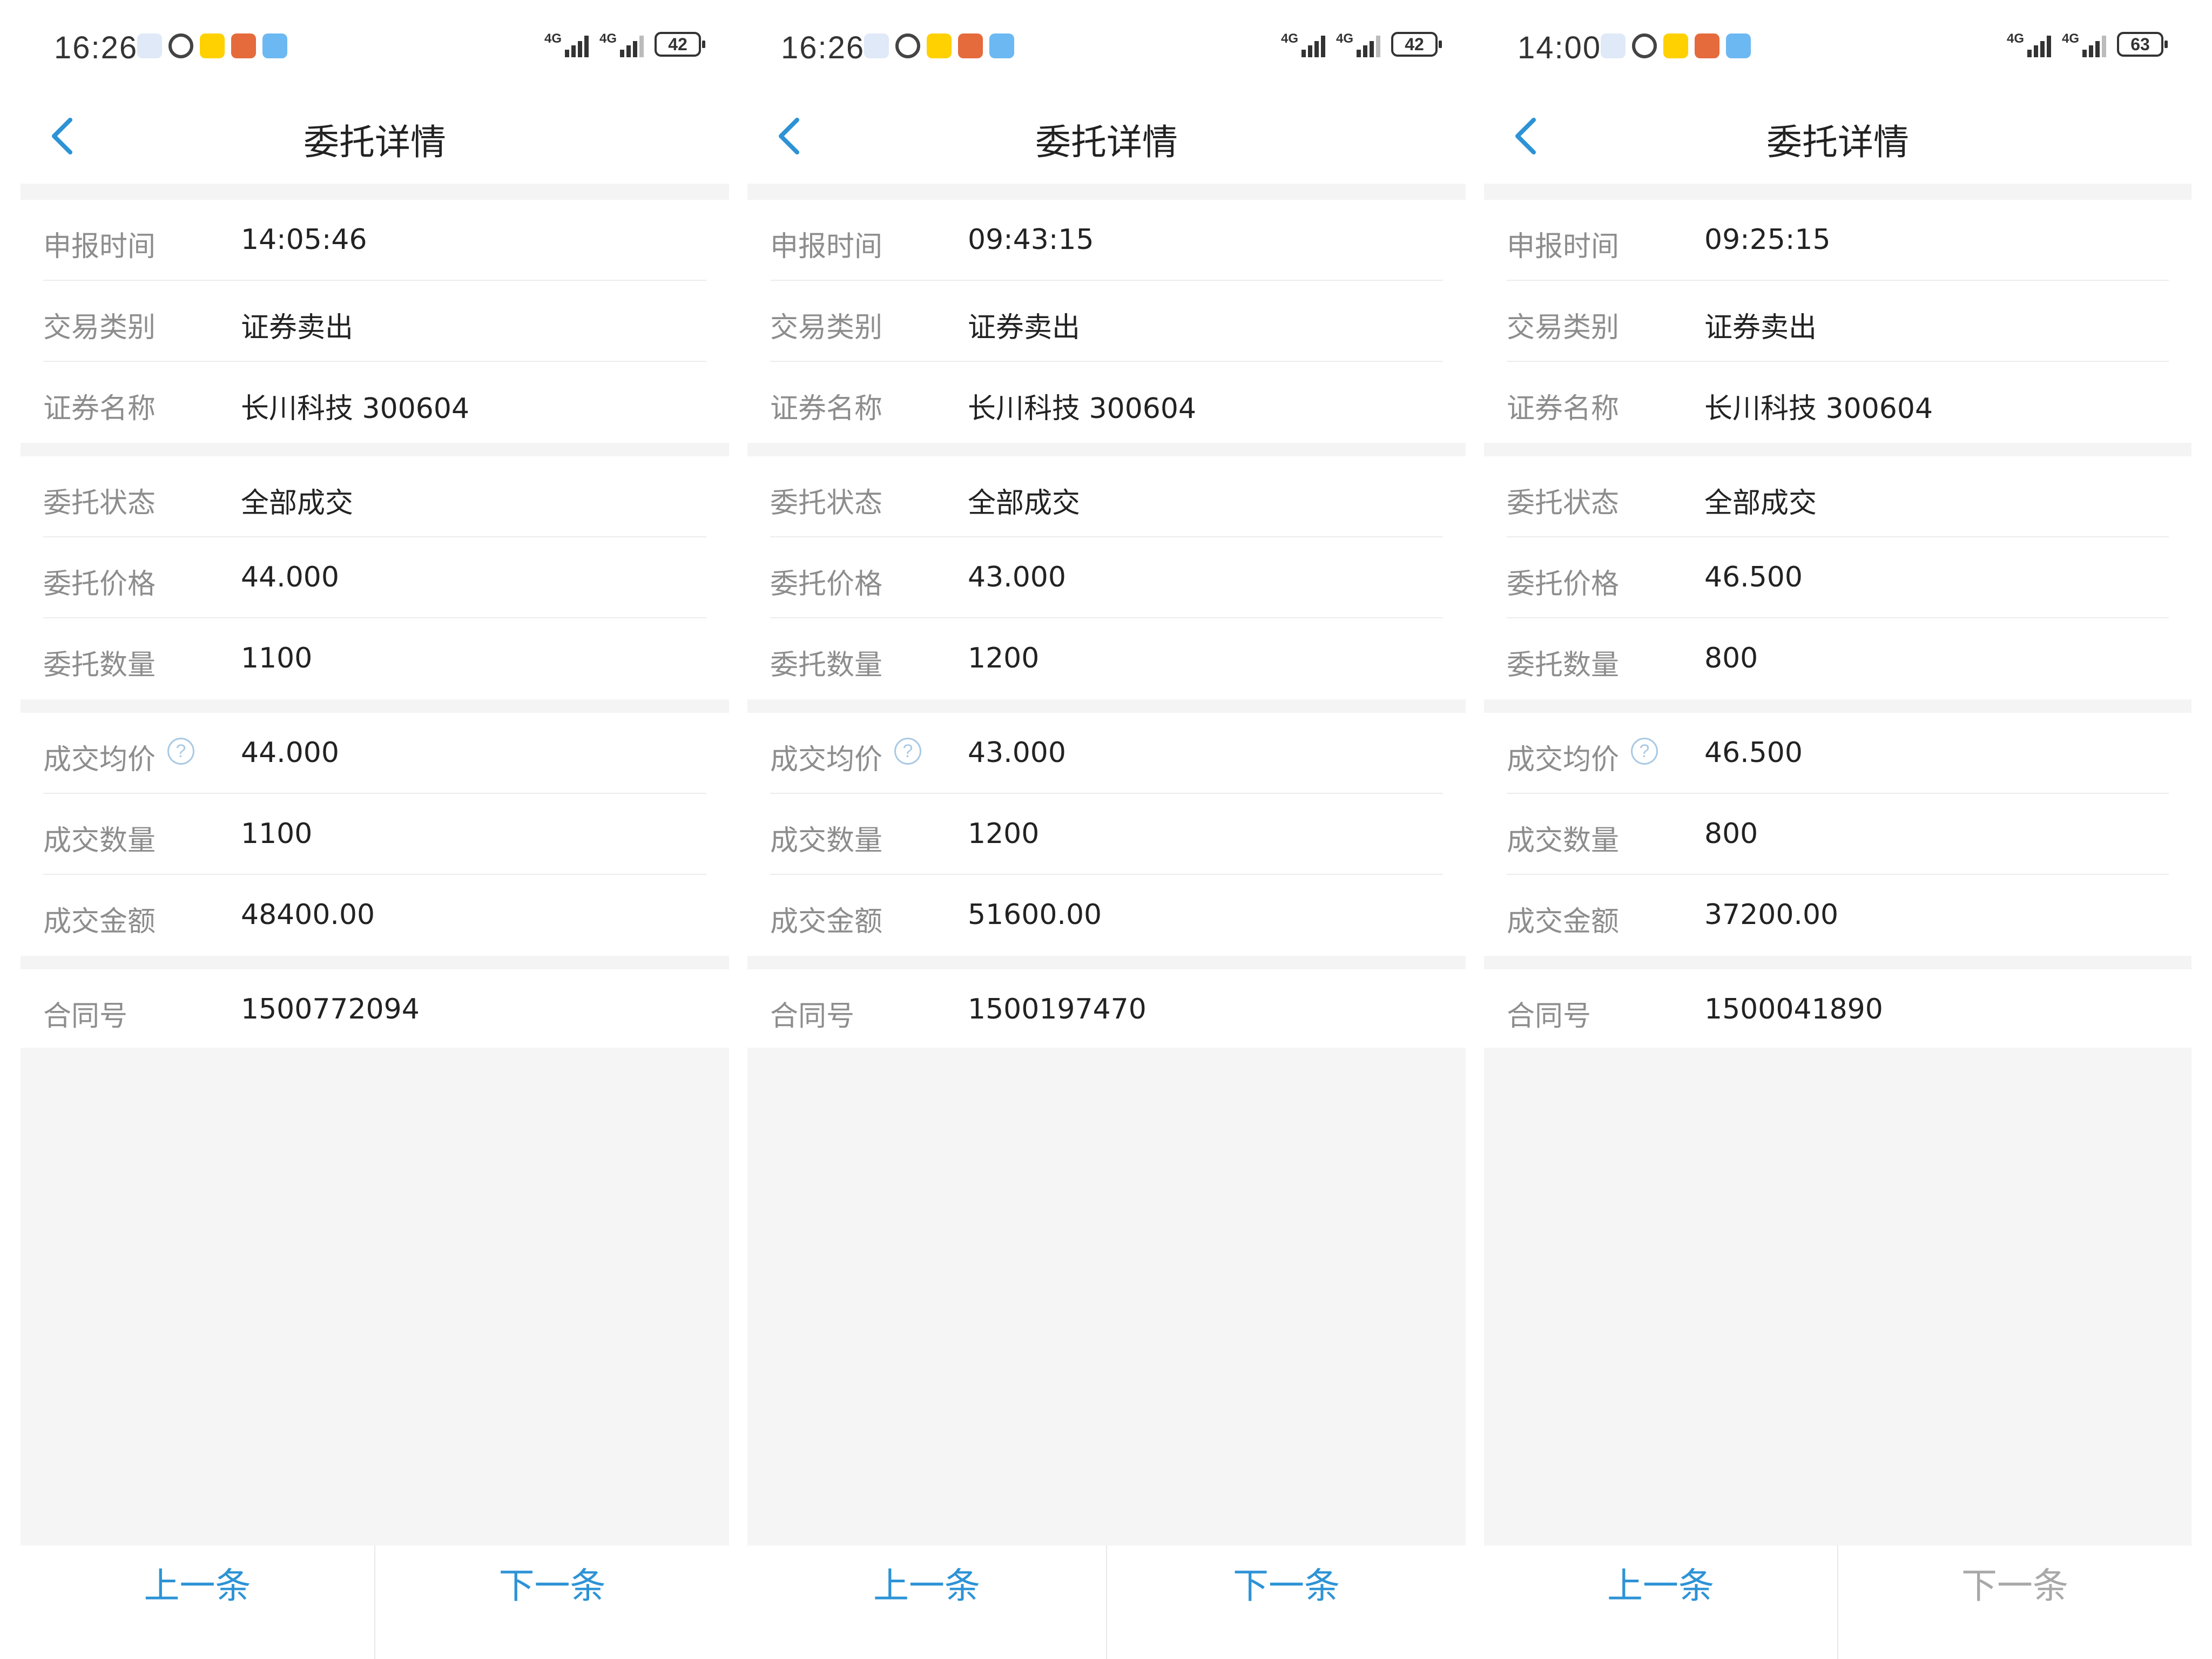 The width and height of the screenshot is (2212, 1659). Describe the element at coordinates (99, 328) in the screenshot. I see `field-label: 交易类别` at that location.